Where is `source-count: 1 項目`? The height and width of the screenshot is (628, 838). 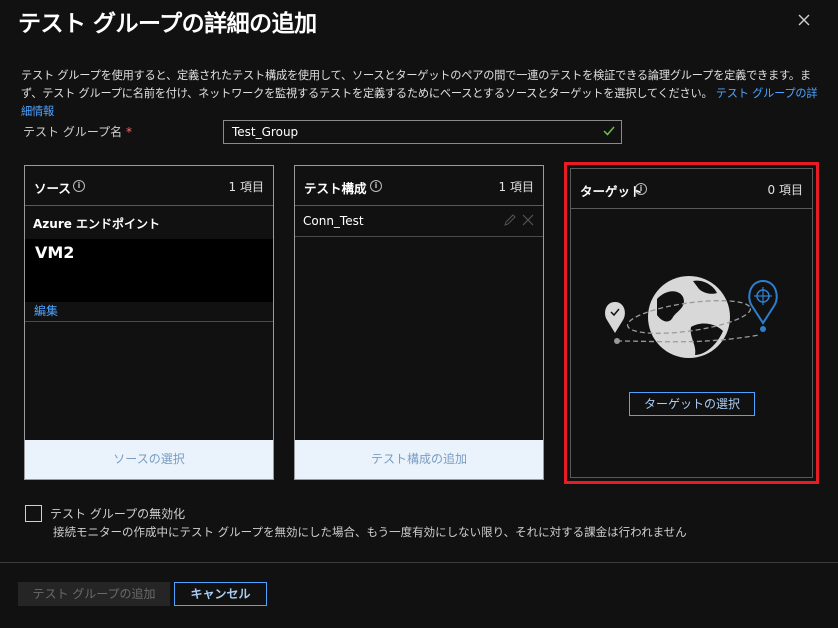
source-count: 1 項目 is located at coordinates (246, 187).